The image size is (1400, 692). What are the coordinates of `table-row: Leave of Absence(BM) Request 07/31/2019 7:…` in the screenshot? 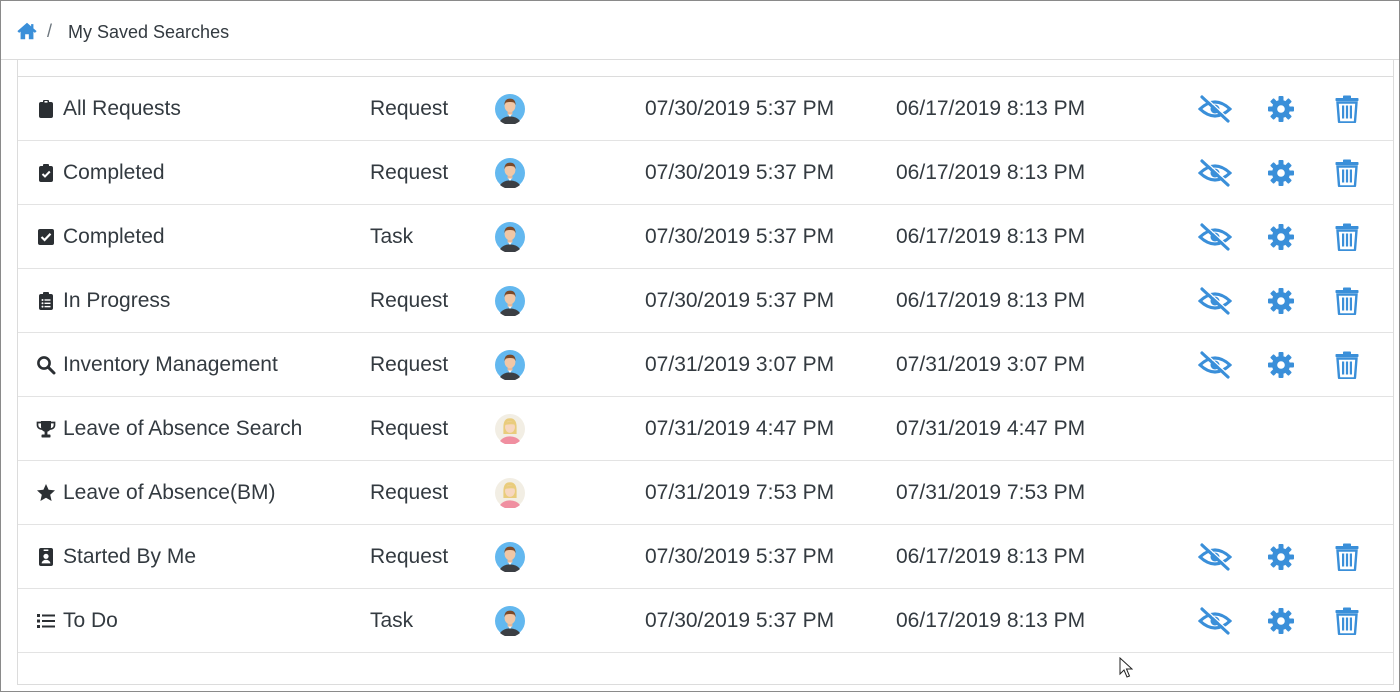 It's located at (705, 493).